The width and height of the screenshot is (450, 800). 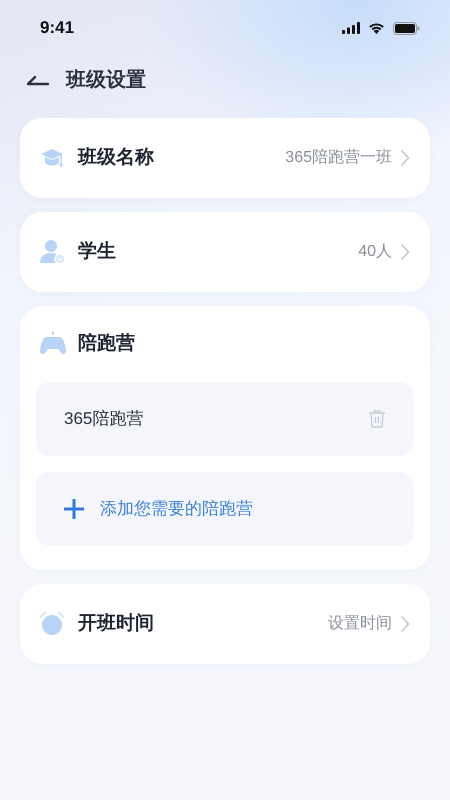 I want to click on plus-icon, so click(x=74, y=509).